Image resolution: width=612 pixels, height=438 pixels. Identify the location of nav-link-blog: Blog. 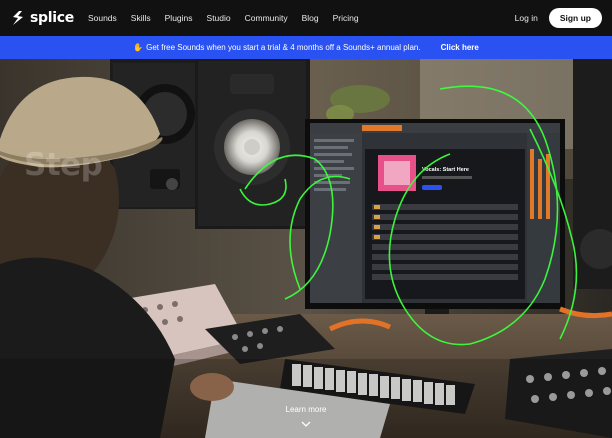
(310, 18).